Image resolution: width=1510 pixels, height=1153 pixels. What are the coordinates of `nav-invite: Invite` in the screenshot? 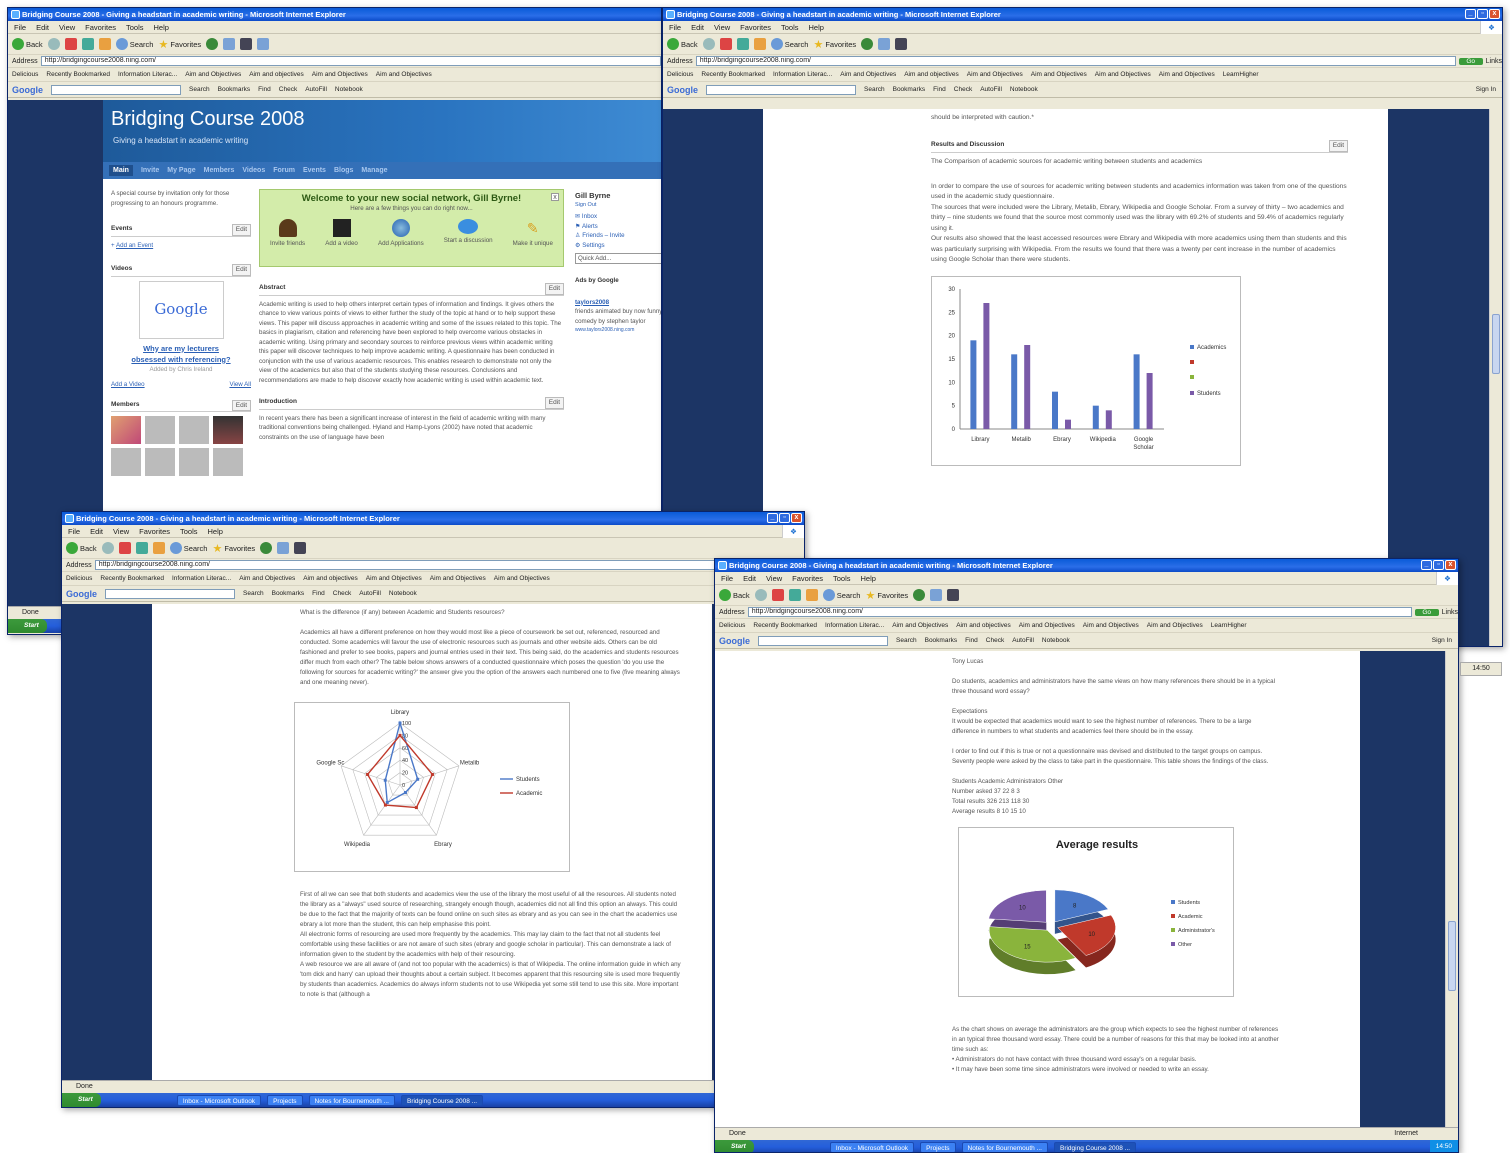 It's located at (150, 170).